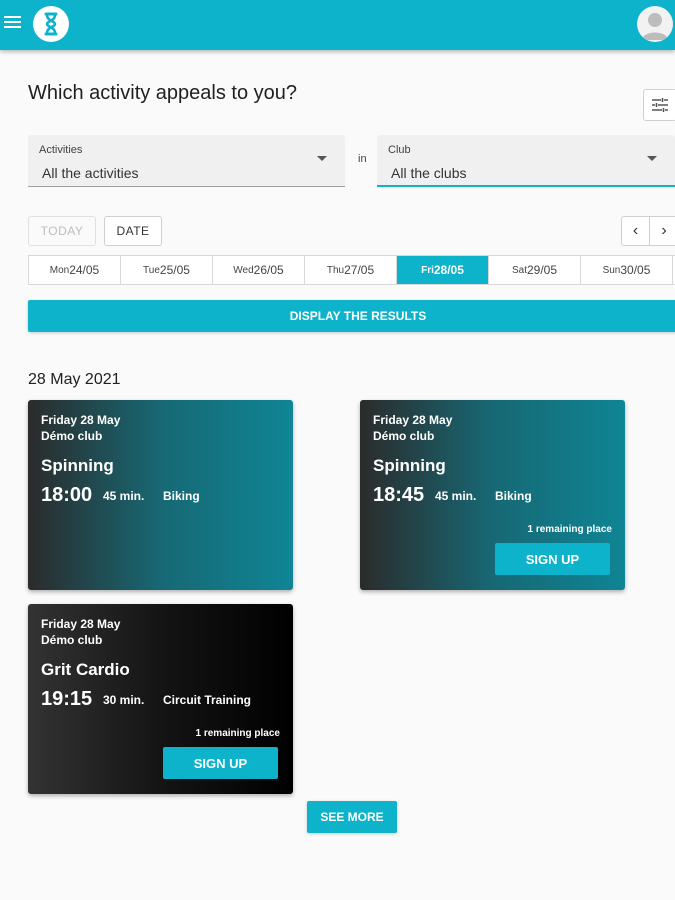  Describe the element at coordinates (51, 24) in the screenshot. I see `hourglass-logo-icon` at that location.